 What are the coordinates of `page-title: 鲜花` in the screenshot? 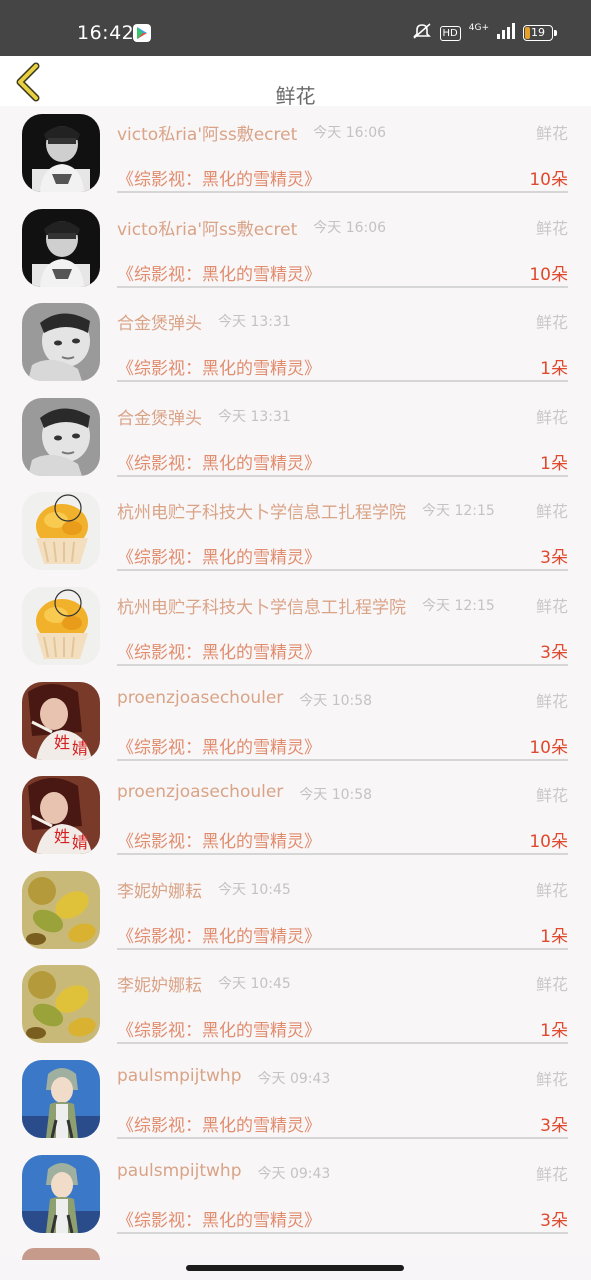 It's located at (295, 96).